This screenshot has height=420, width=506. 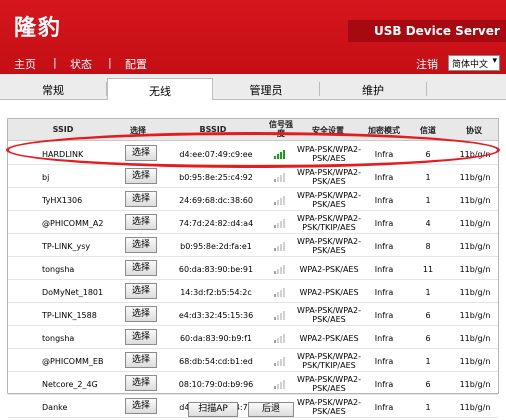 I want to click on logout-link: 注销, so click(x=427, y=64).